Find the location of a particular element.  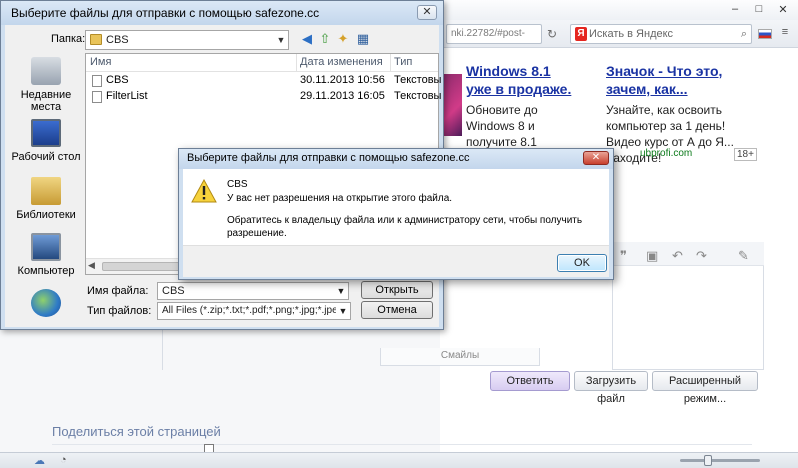

place-network is located at coordinates (46, 305).